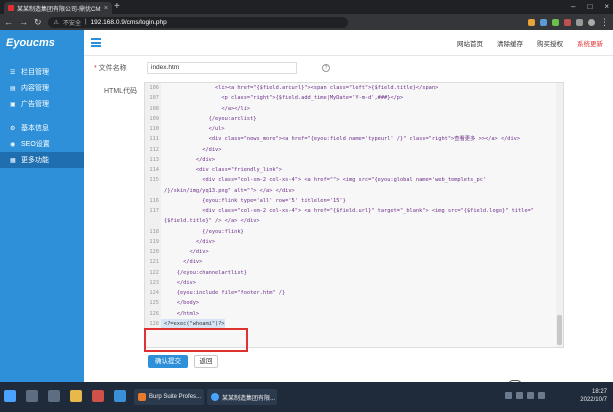 This screenshot has width=613, height=412. What do you see at coordinates (153, 139) in the screenshot?
I see `line-number: 111` at bounding box center [153, 139].